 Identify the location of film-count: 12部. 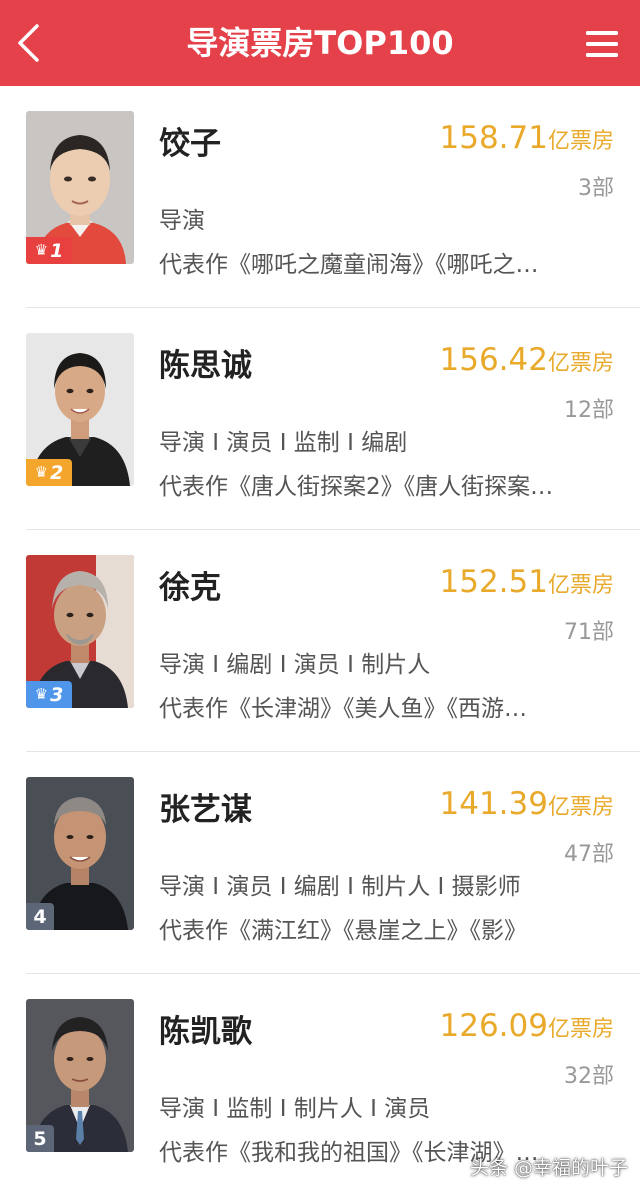
(589, 410).